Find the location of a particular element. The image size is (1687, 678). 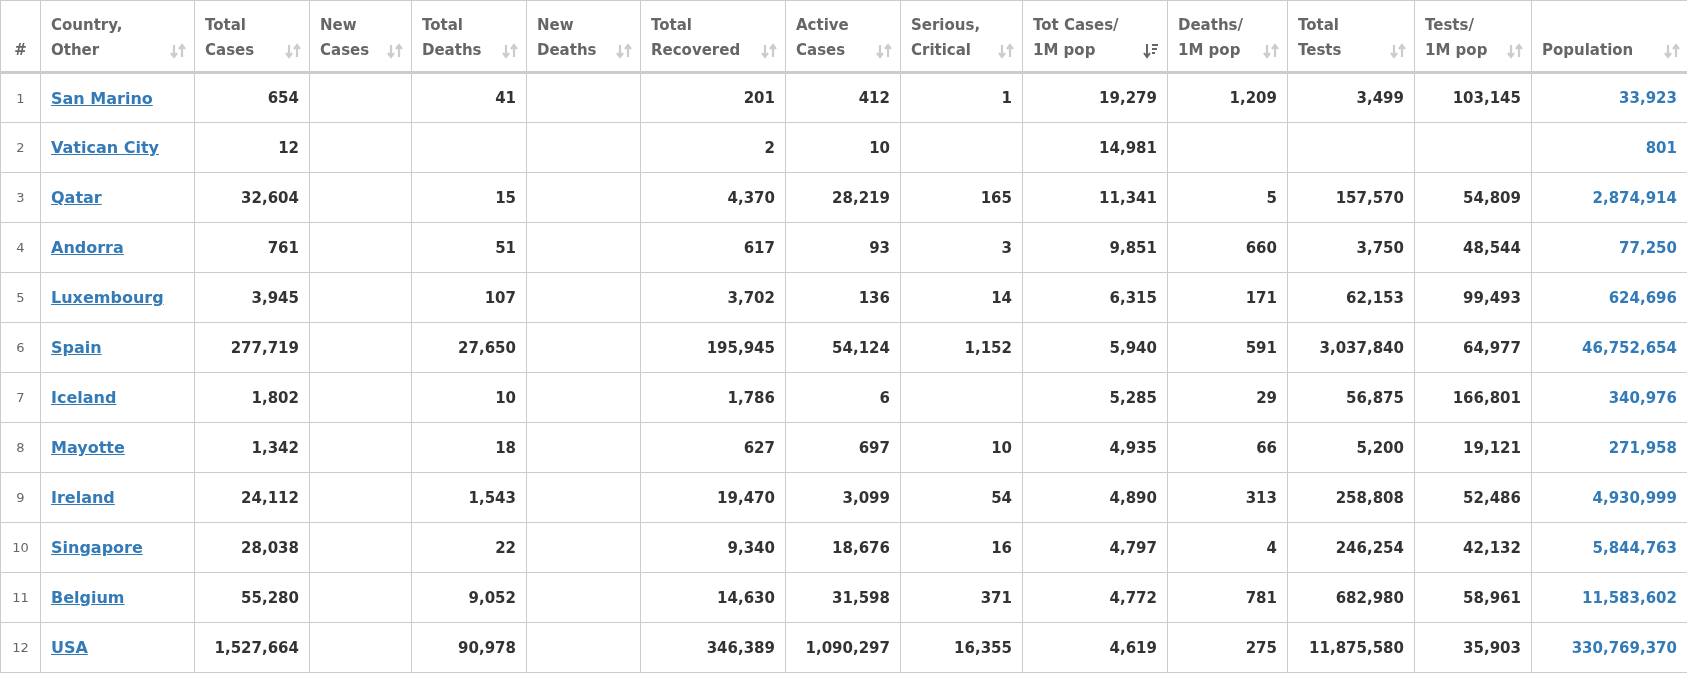

country-link: Mayotte is located at coordinates (88, 447).